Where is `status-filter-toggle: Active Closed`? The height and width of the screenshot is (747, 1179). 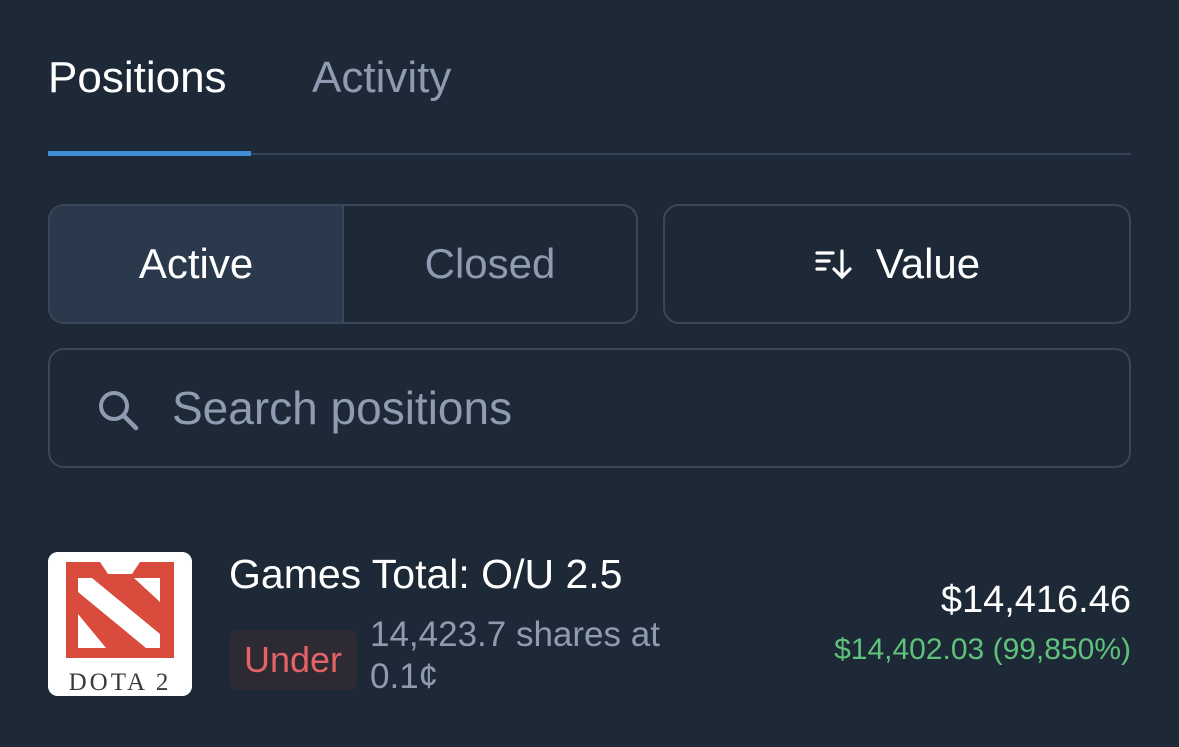 status-filter-toggle: Active Closed is located at coordinates (343, 264).